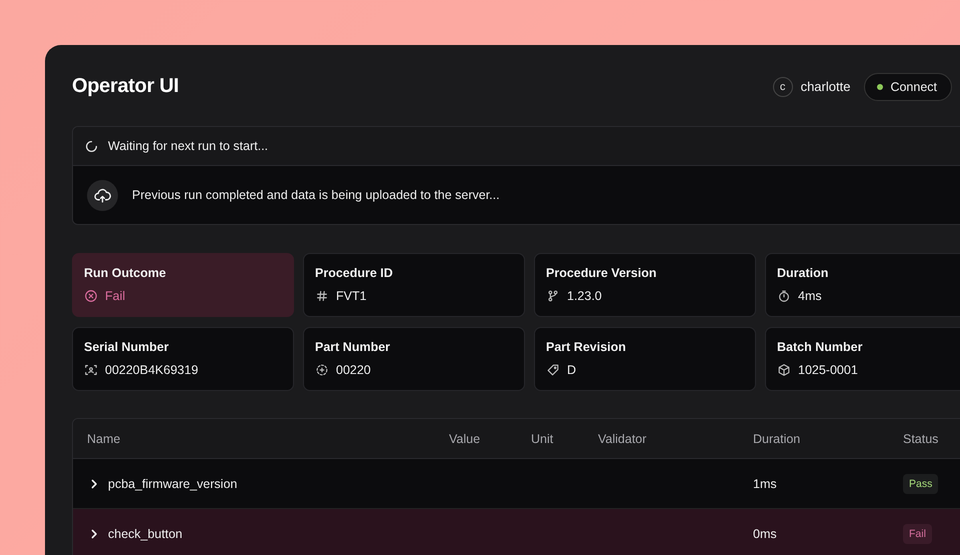 This screenshot has height=555, width=960. Describe the element at coordinates (353, 370) in the screenshot. I see `card-value: 00220` at that location.